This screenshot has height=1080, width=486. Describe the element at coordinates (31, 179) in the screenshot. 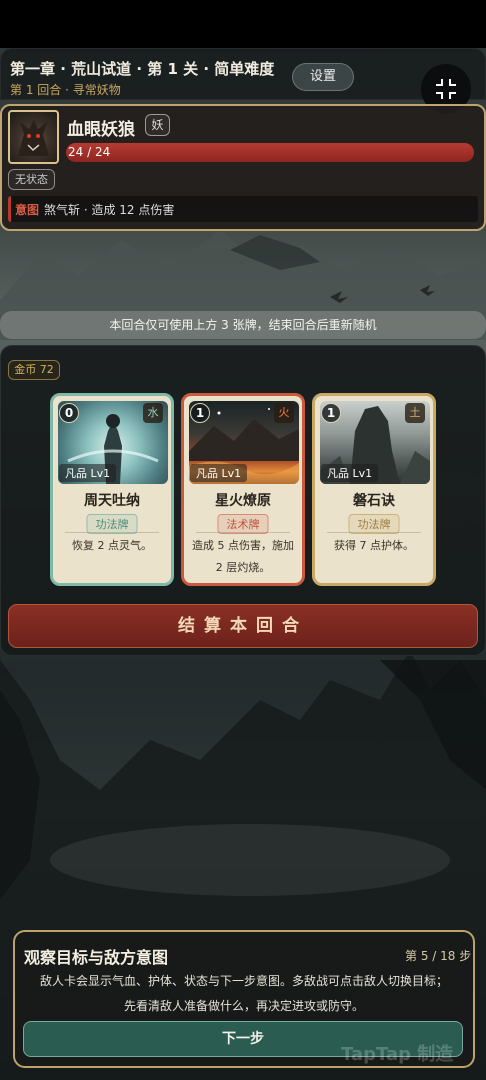

I see `enemy-status-badge: 无状态` at that location.